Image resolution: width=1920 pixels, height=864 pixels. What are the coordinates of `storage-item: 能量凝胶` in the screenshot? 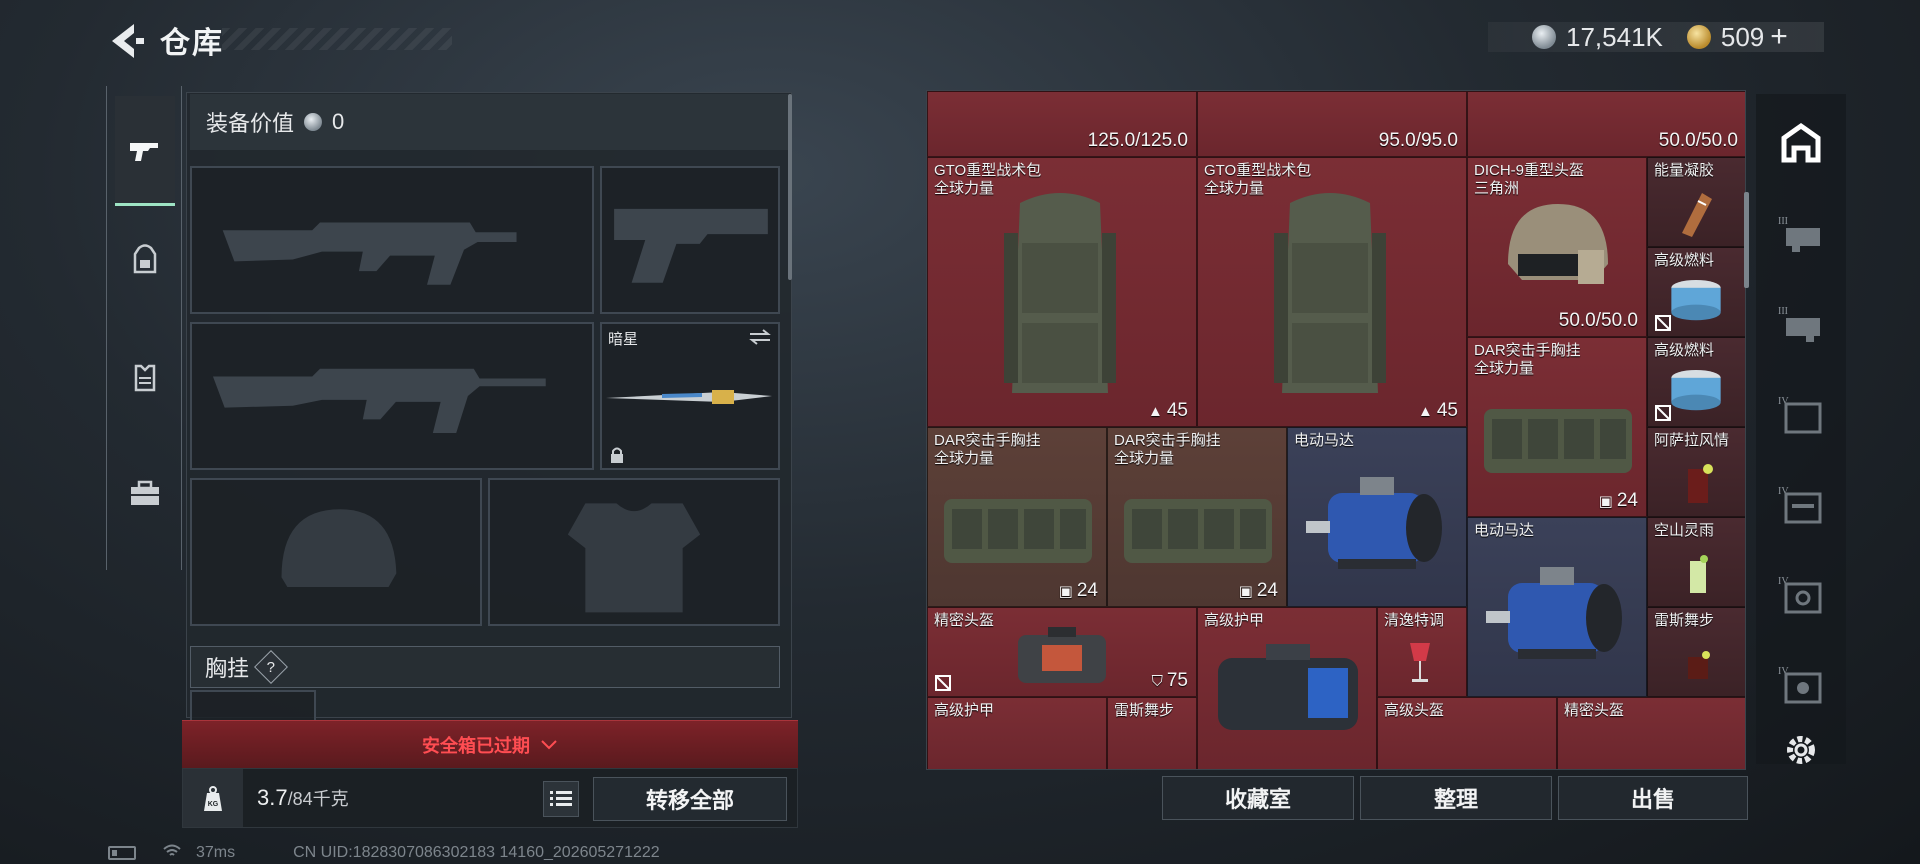 It's located at (1696, 202).